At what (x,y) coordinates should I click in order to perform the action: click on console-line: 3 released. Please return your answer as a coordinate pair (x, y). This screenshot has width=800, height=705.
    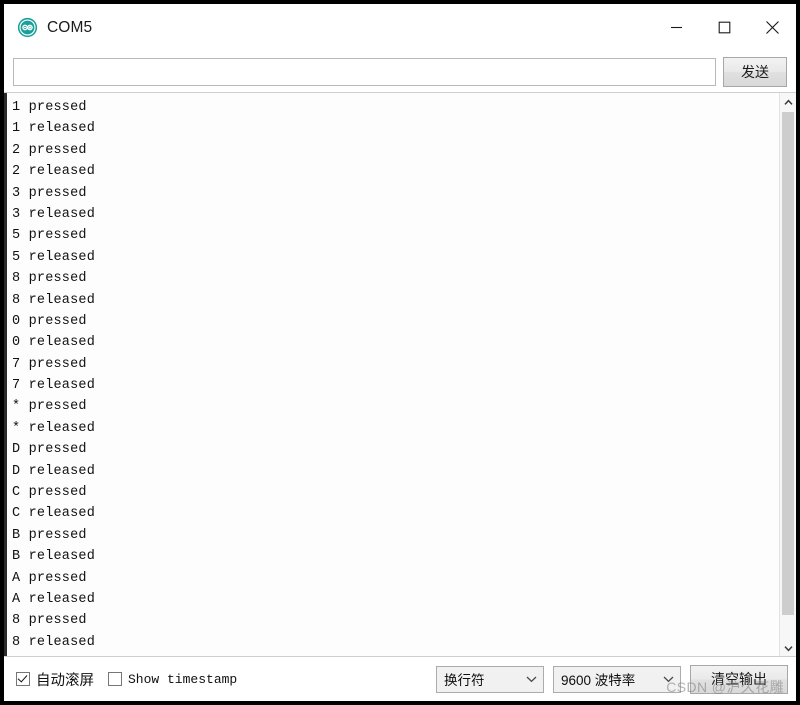
    Looking at the image, I should click on (54, 214).